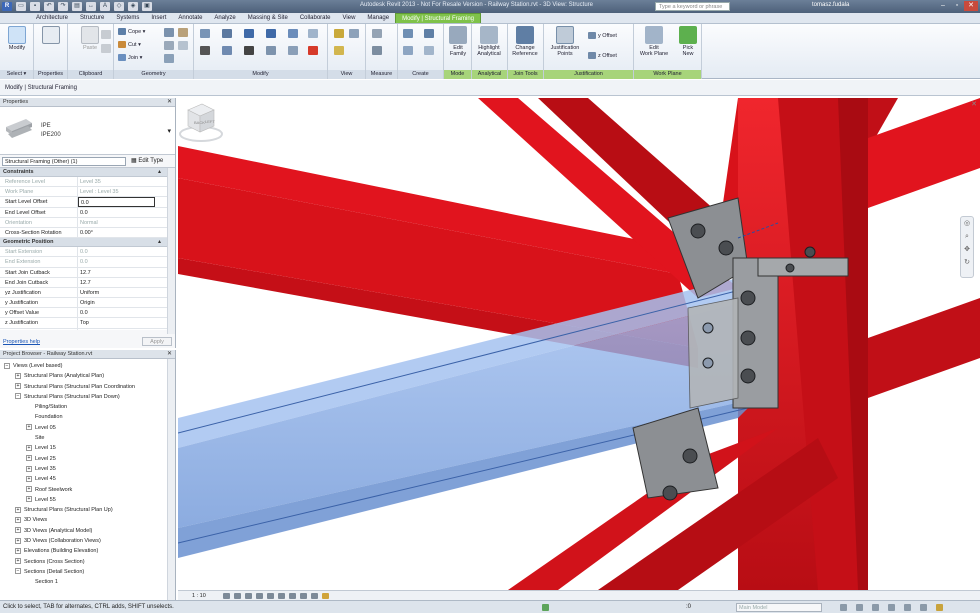 The width and height of the screenshot is (980, 613). I want to click on 3d-view-icon: ◇, so click(119, 6).